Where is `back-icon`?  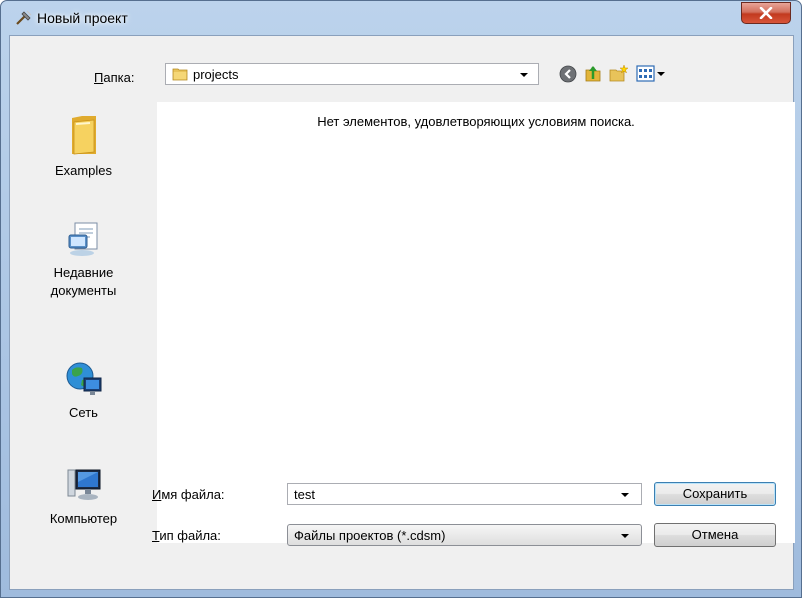
back-icon is located at coordinates (568, 74).